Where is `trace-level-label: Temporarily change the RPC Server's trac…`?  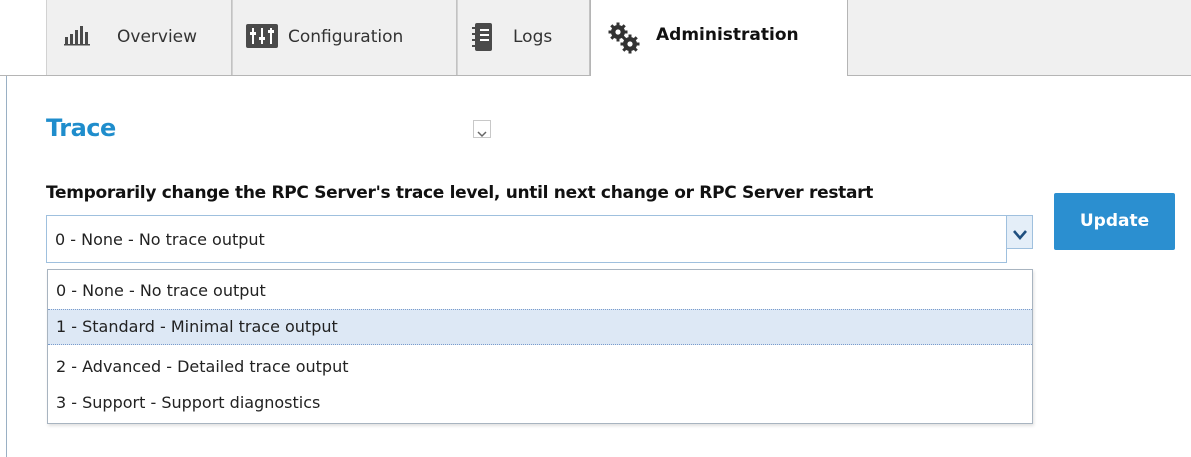
trace-level-label: Temporarily change the RPC Server's trac… is located at coordinates (460, 193).